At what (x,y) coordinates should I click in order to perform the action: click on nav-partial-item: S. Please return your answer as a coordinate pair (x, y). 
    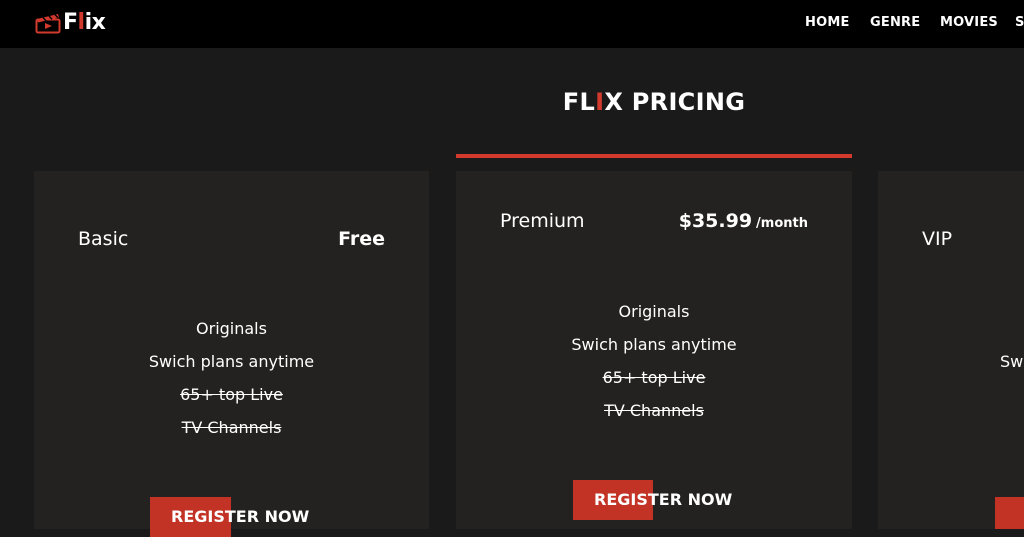
    Looking at the image, I should click on (1019, 22).